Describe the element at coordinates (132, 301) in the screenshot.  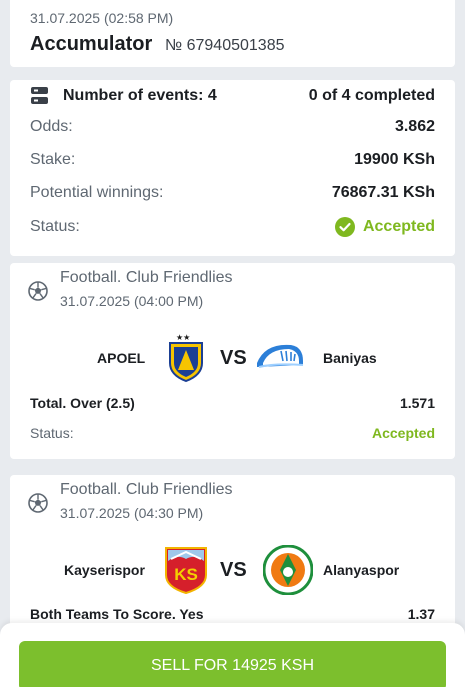
I see `event-date: 31.07.2025 (04:00 PM)` at that location.